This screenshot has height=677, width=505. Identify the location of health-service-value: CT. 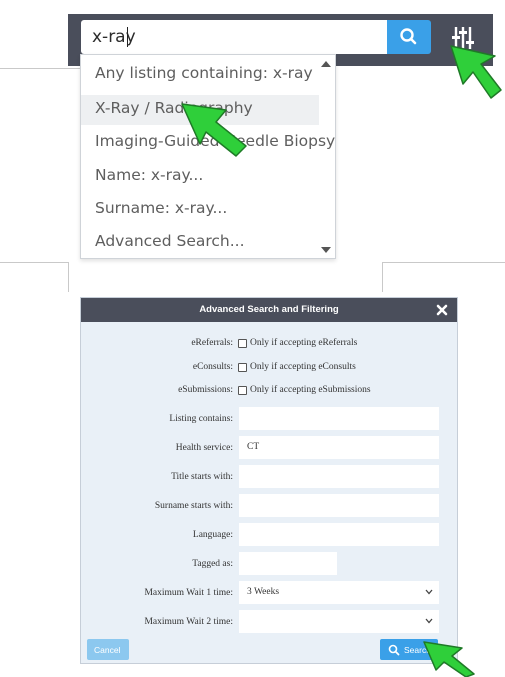
(253, 447).